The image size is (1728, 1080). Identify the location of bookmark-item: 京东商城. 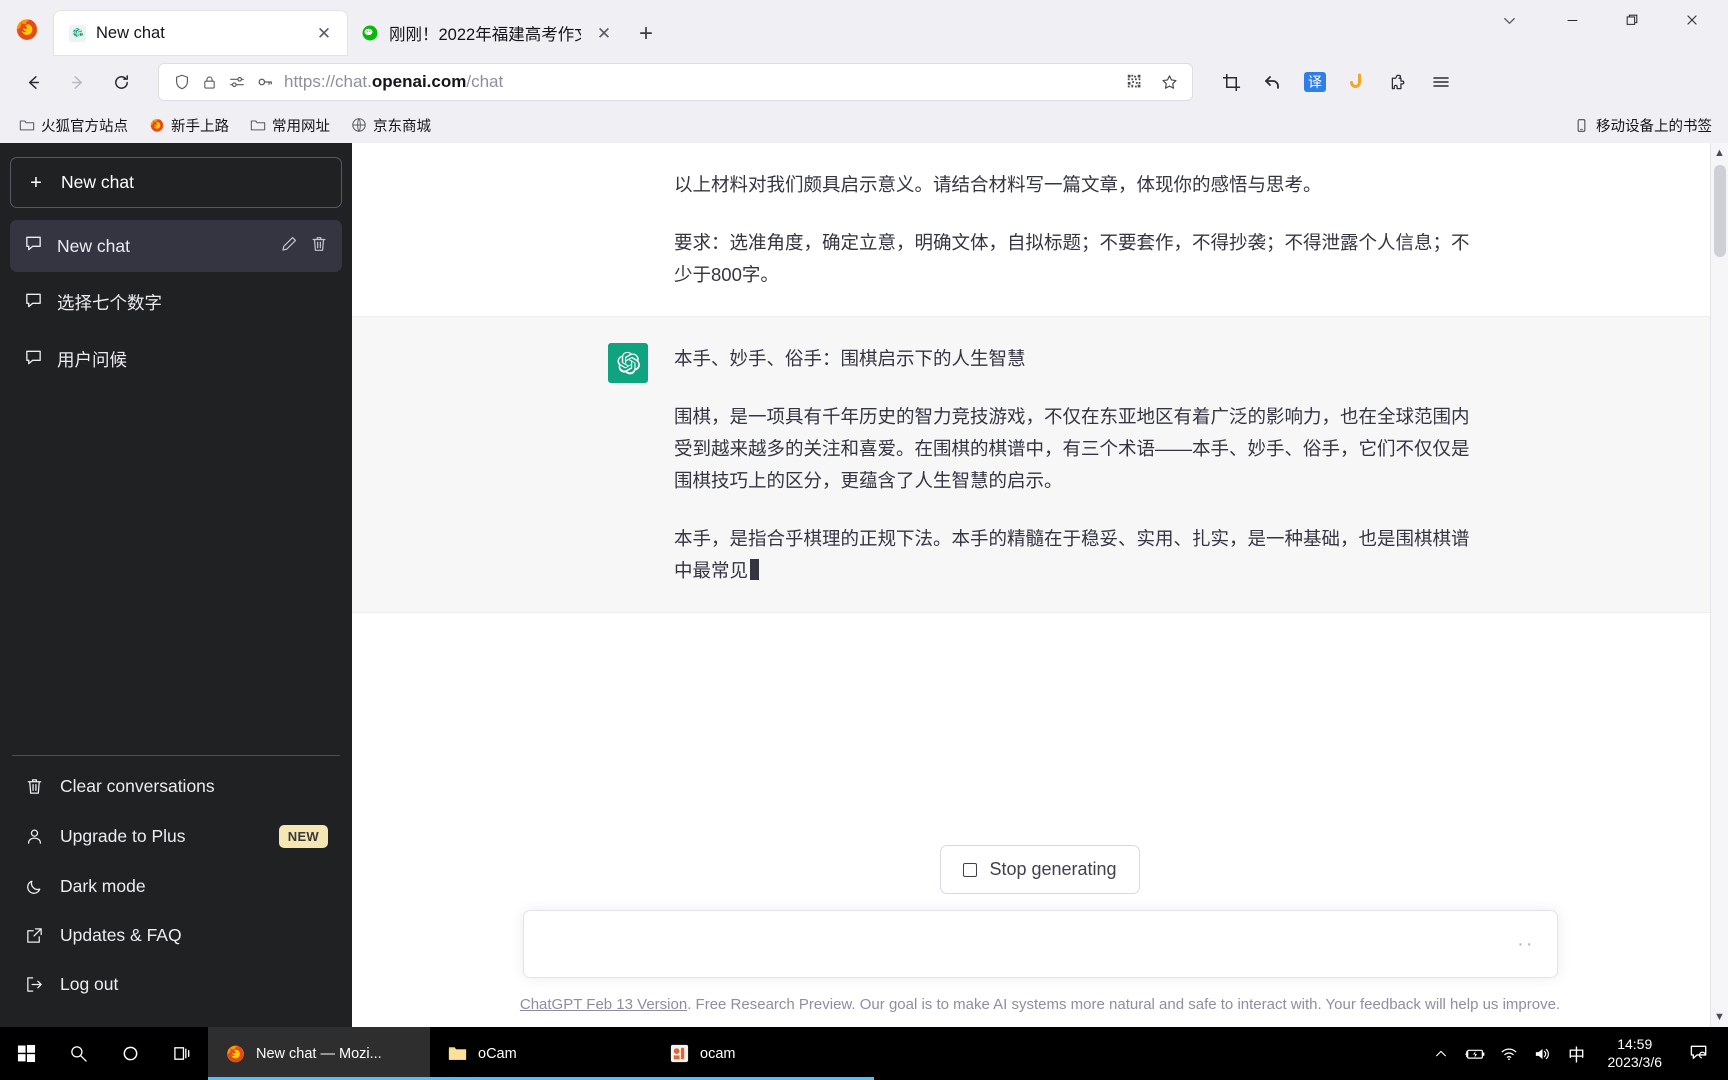
(390, 125).